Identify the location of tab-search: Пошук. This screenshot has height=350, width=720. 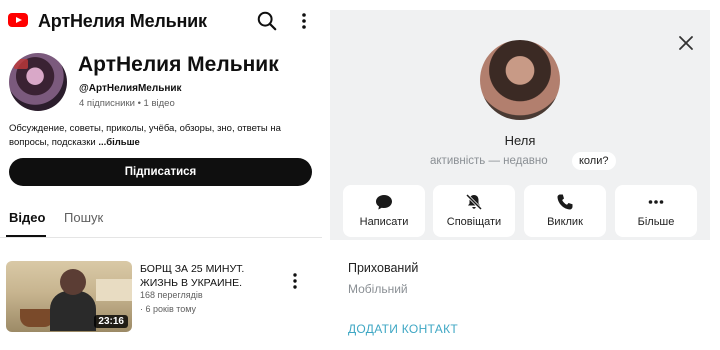
(83, 217).